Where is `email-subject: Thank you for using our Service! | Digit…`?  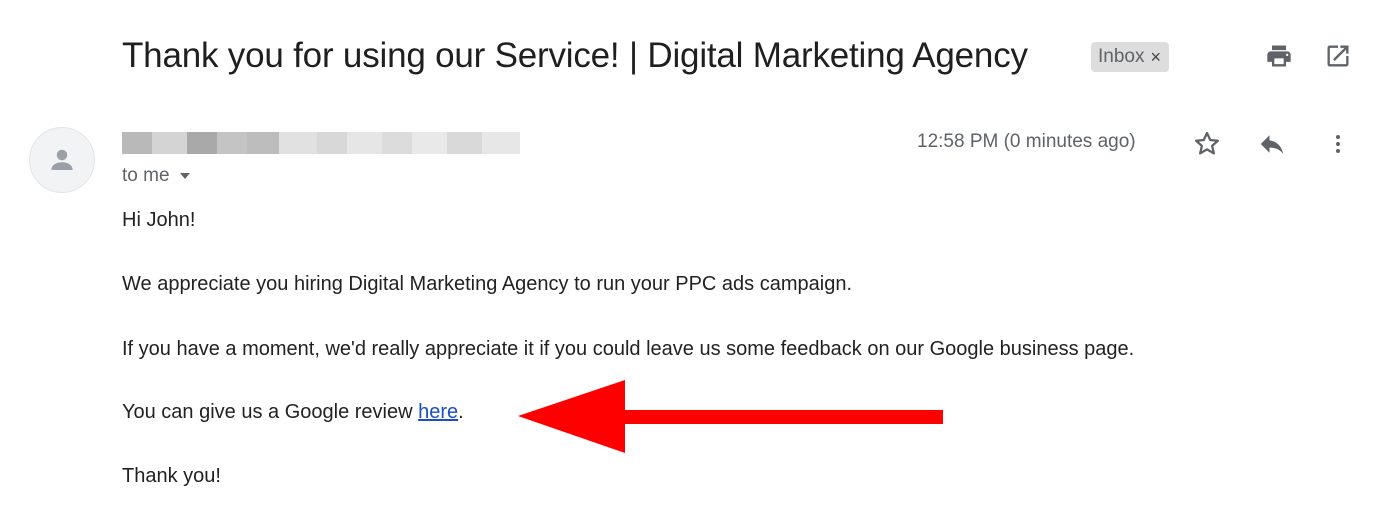
email-subject: Thank you for using our Service! | Digit… is located at coordinates (575, 55).